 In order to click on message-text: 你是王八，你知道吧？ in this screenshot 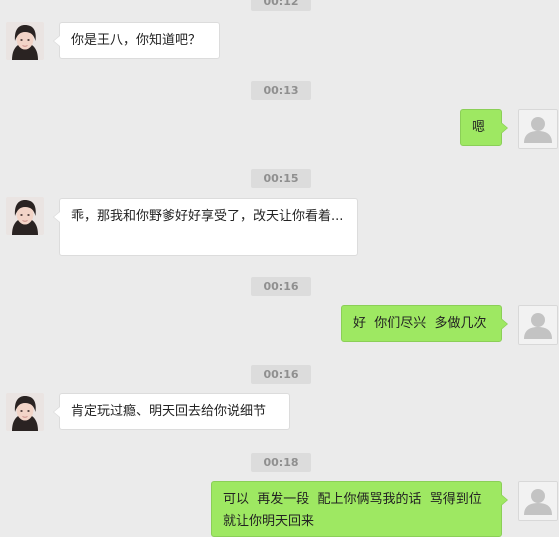, I will do `click(136, 40)`.